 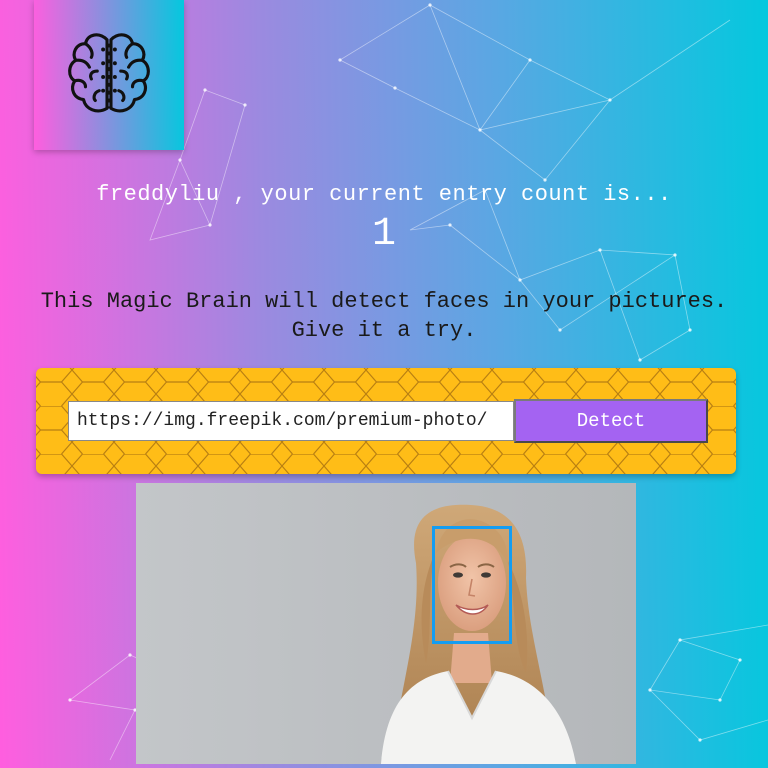 I want to click on image-url-input, so click(x=291, y=421).